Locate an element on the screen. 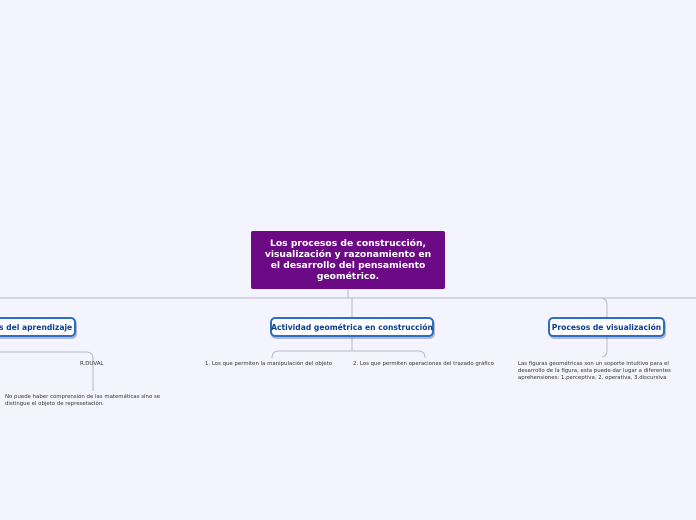 This screenshot has height=520, width=696. topic-procesos-visualizacion-label: Procesos de visualización is located at coordinates (606, 327).